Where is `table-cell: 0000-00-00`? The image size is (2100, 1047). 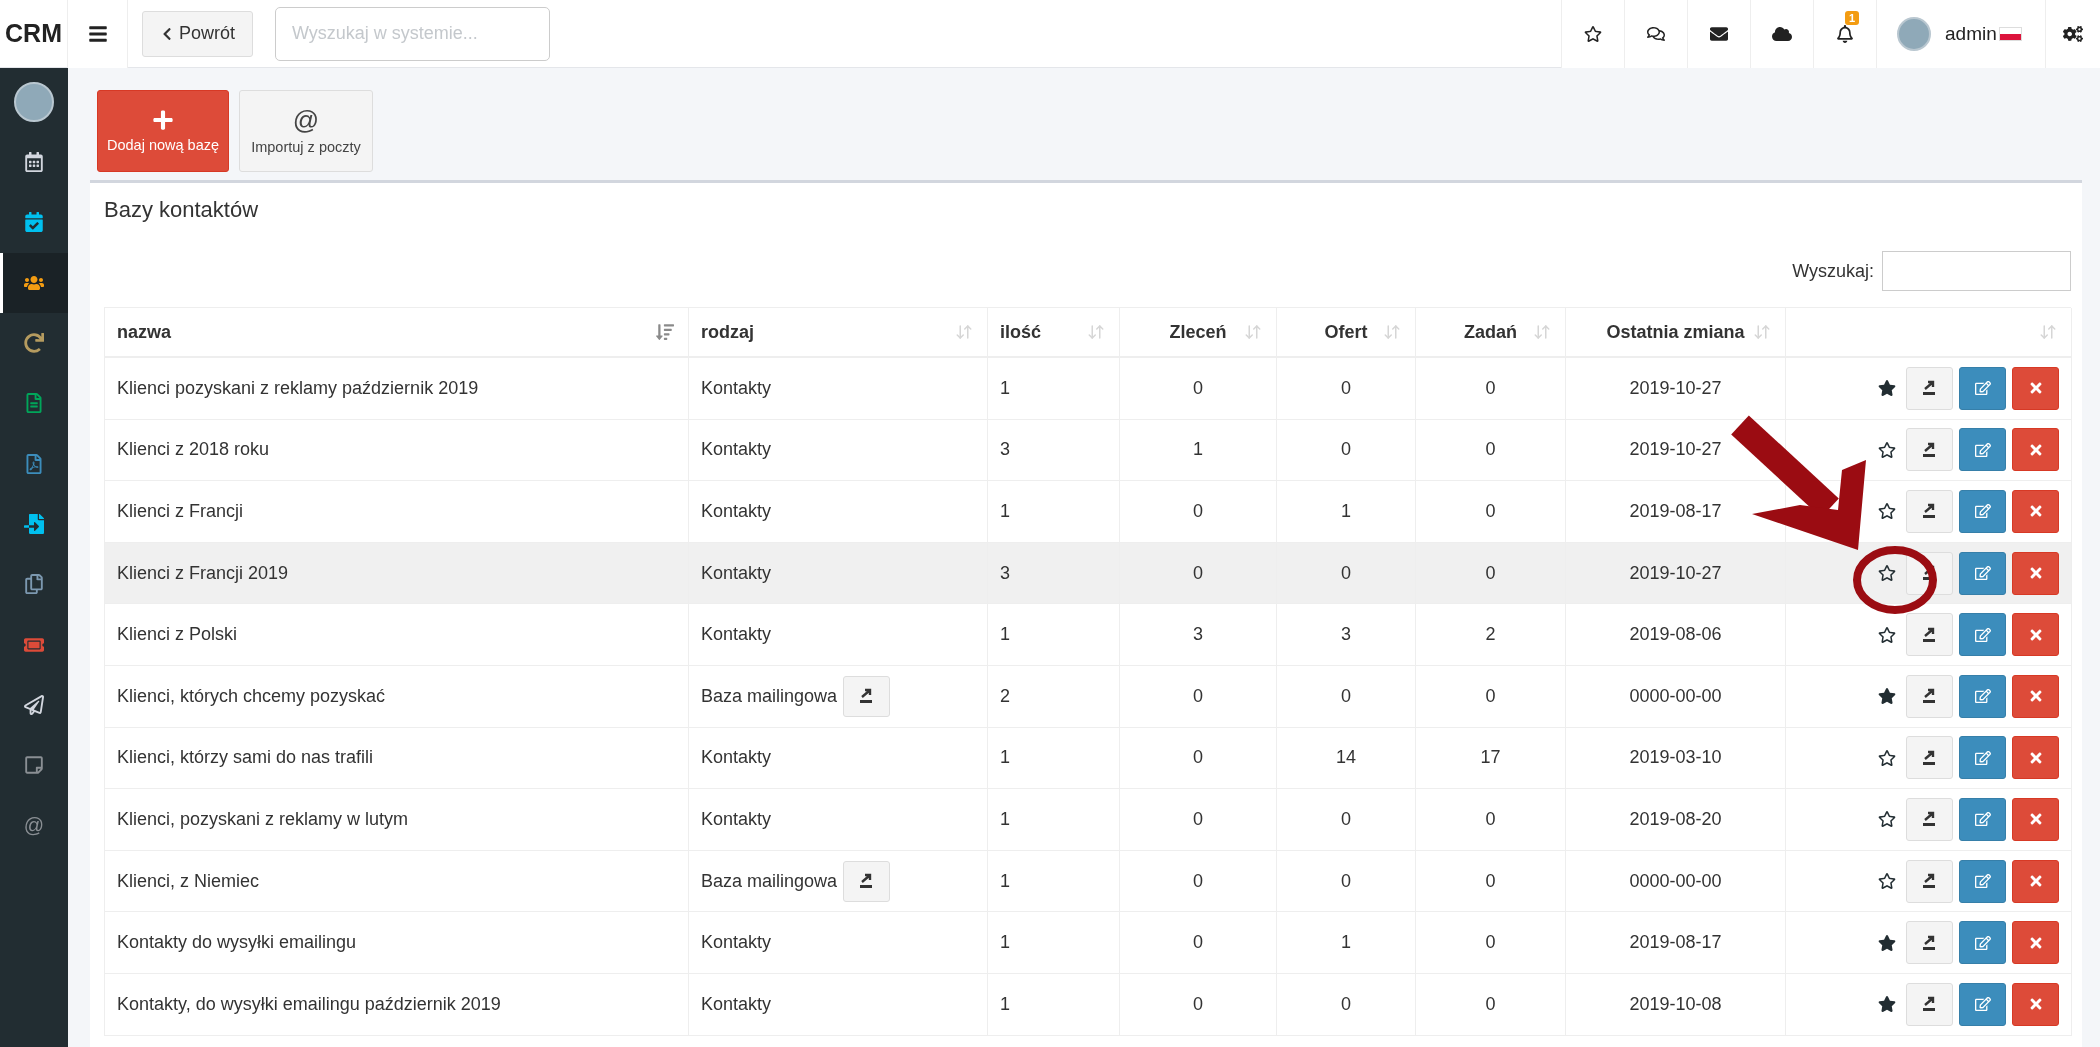 table-cell: 0000-00-00 is located at coordinates (1676, 696).